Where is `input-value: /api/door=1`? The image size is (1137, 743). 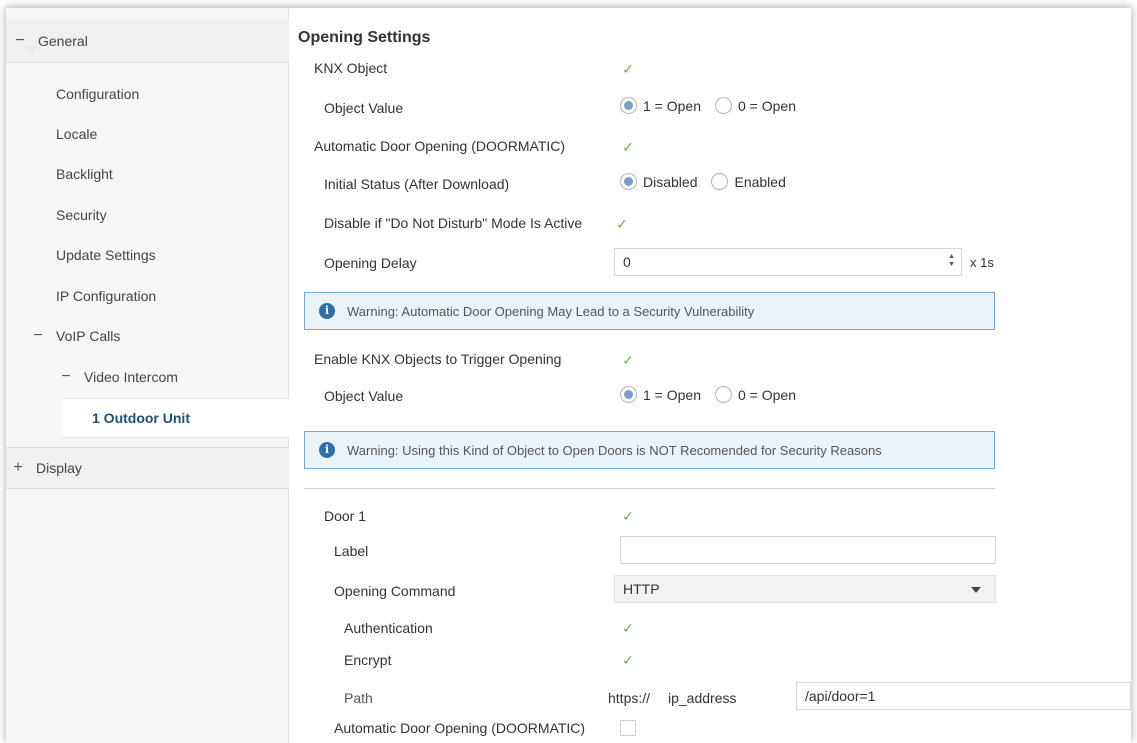
input-value: /api/door=1 is located at coordinates (840, 696).